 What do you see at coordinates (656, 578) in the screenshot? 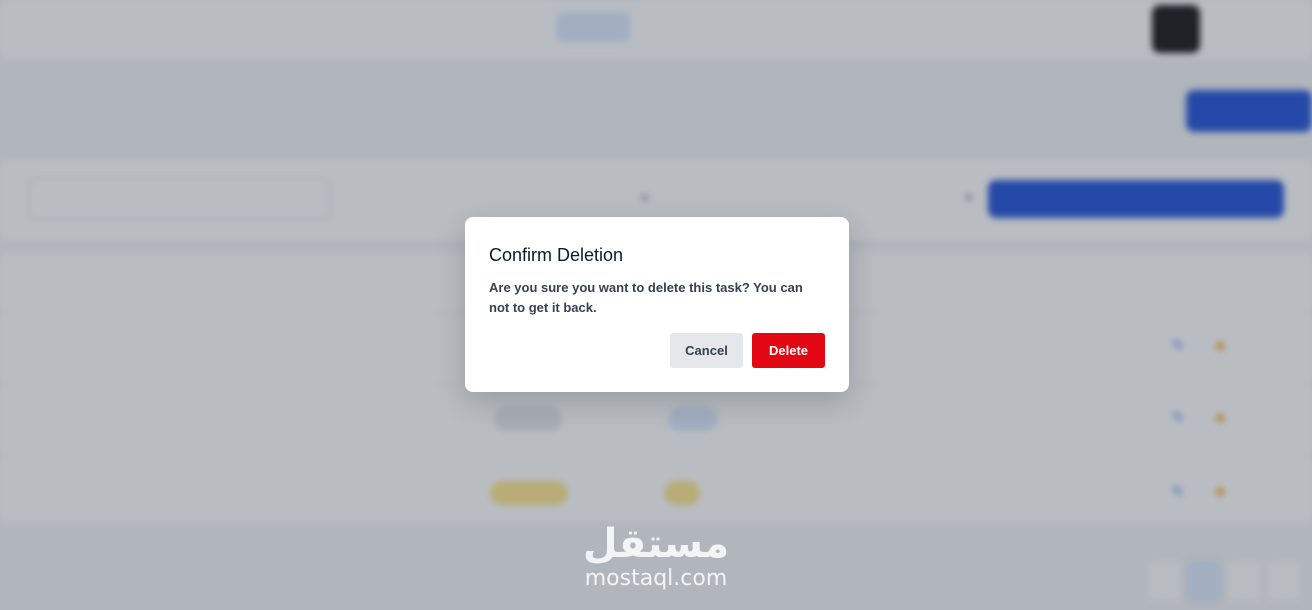
I see `watermark-latin-text: mostaql.com` at bounding box center [656, 578].